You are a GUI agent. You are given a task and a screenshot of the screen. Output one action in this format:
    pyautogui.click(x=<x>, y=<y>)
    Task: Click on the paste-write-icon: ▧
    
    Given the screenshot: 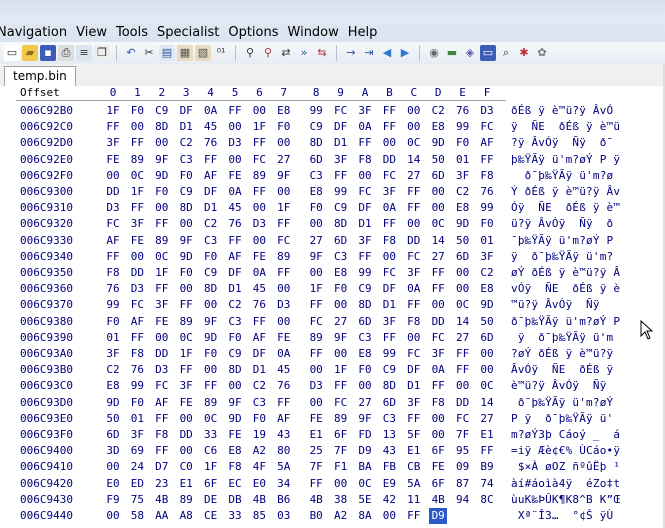 What is the action you would take?
    pyautogui.click(x=203, y=53)
    